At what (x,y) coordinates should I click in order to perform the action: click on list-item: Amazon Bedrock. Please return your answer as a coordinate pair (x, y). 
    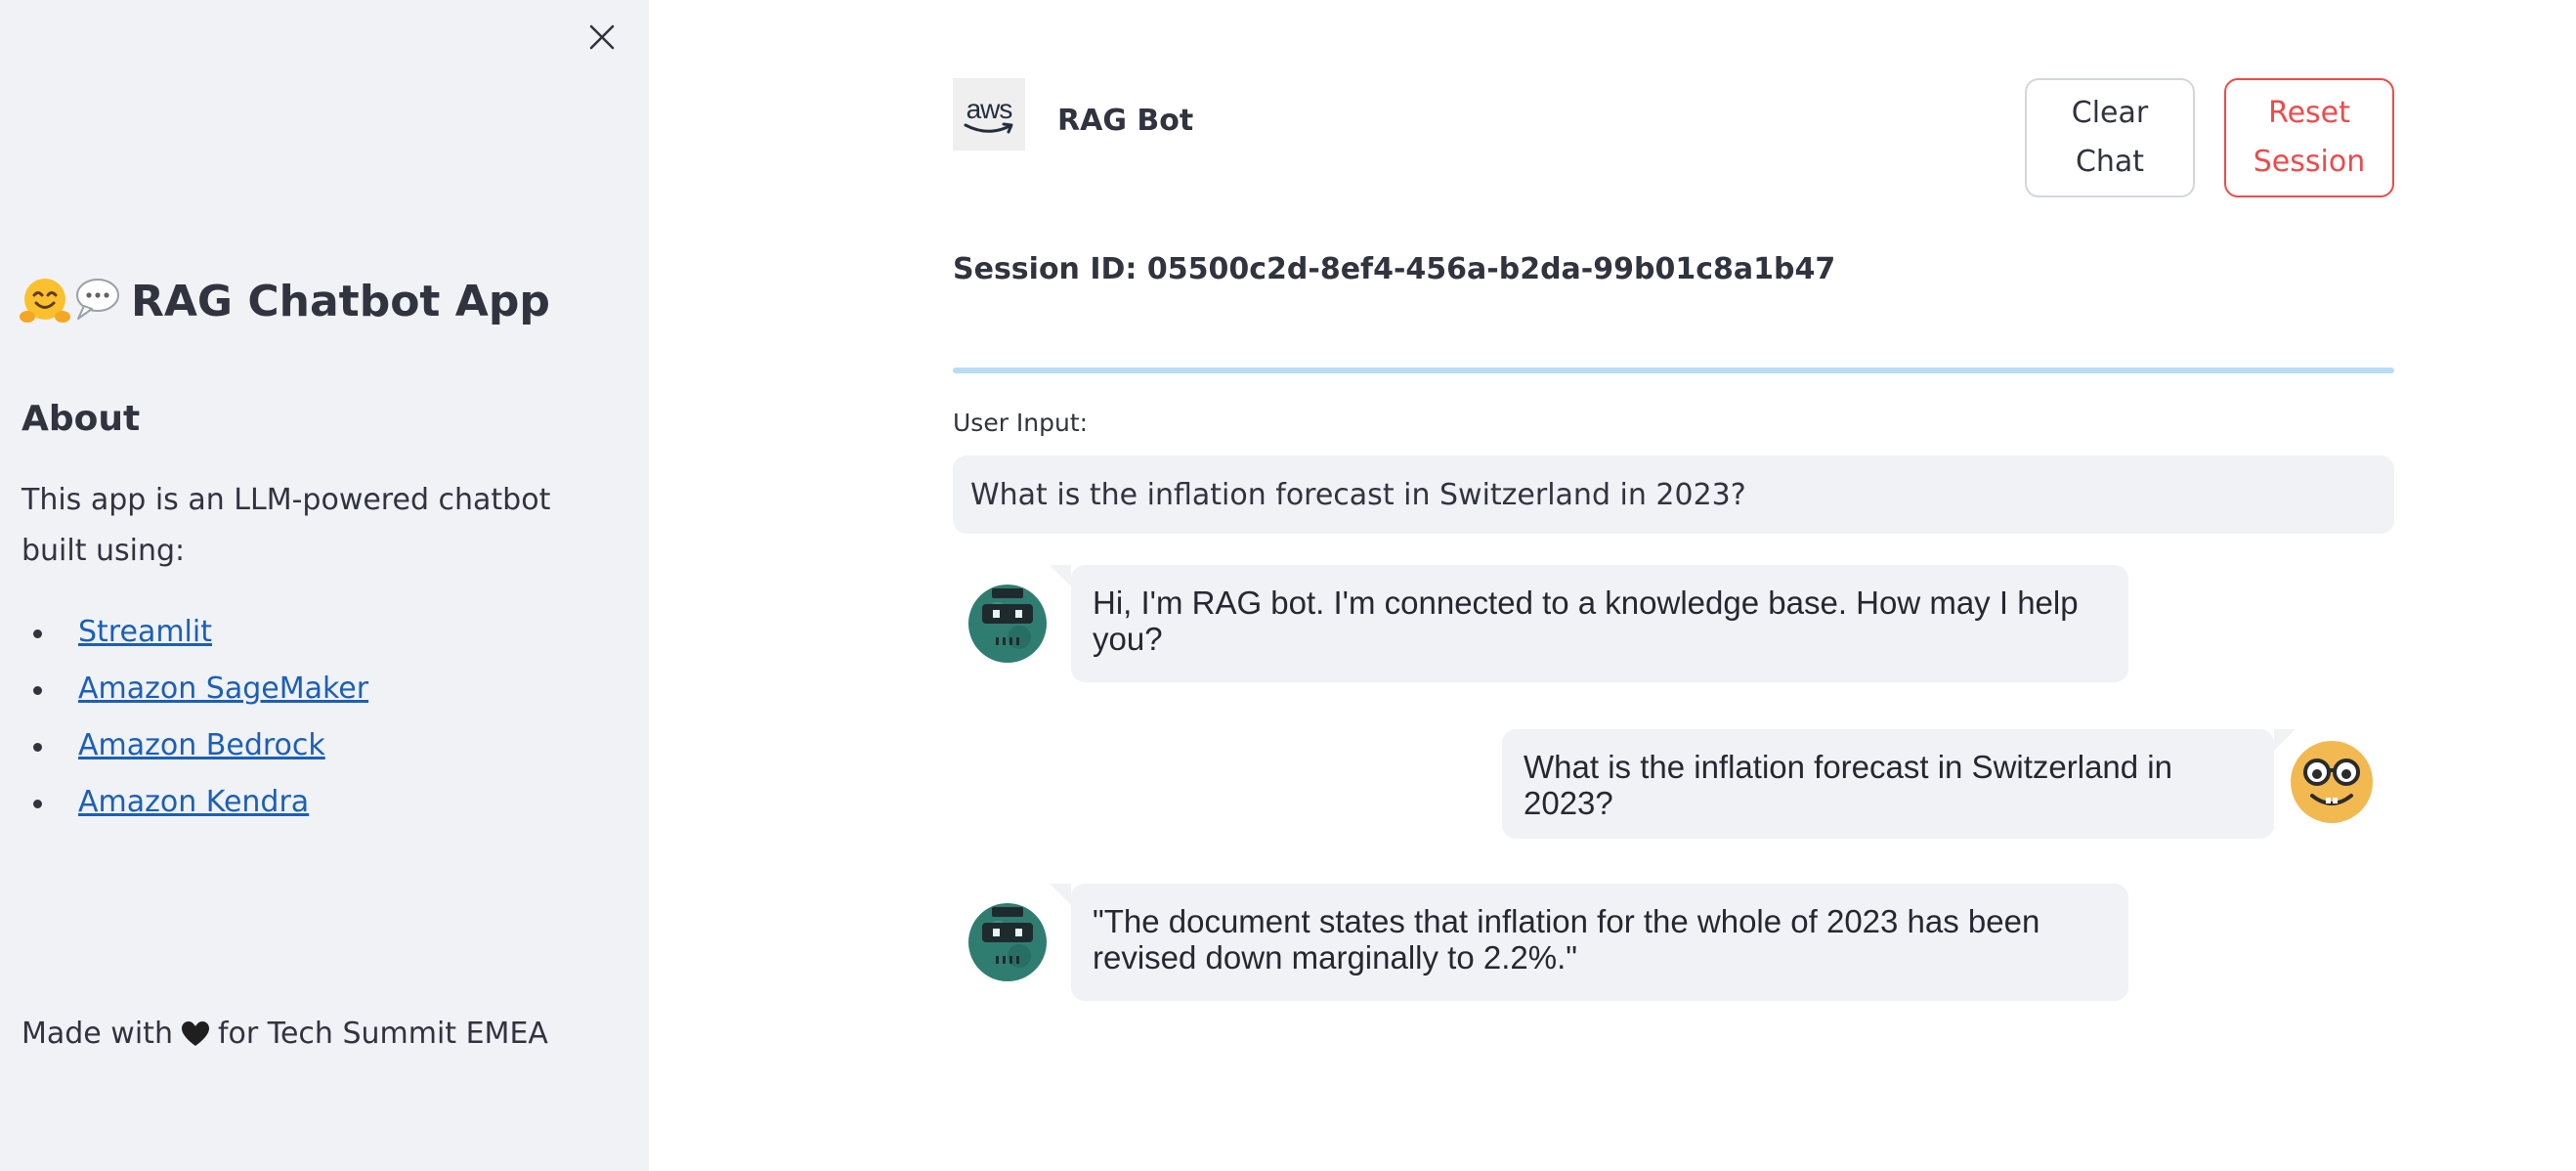
    Looking at the image, I should click on (195, 745).